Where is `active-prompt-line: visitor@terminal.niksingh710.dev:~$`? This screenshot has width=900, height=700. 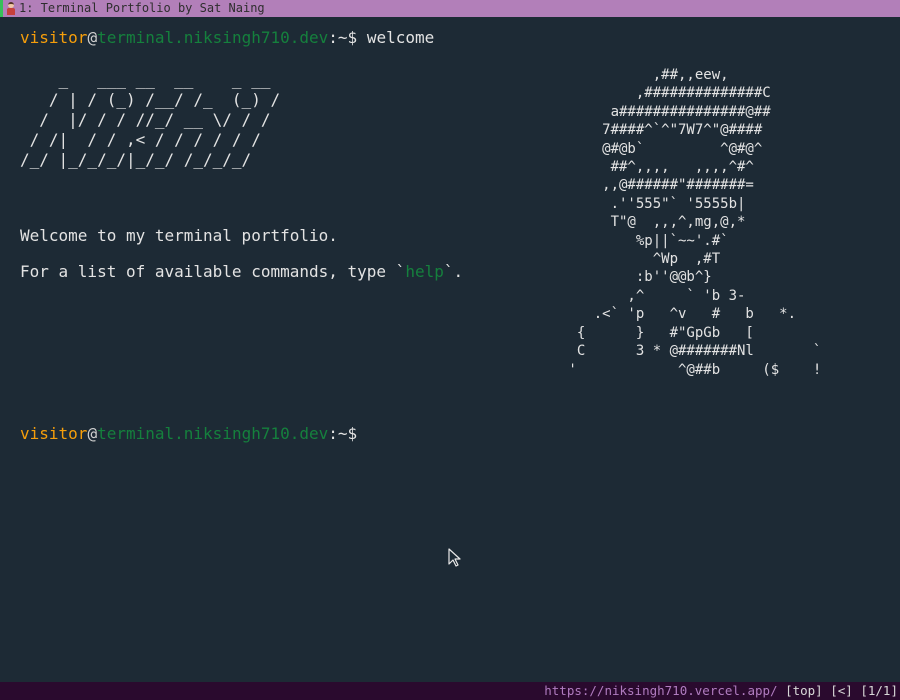 active-prompt-line: visitor@terminal.niksingh710.dev:~$ is located at coordinates (188, 434).